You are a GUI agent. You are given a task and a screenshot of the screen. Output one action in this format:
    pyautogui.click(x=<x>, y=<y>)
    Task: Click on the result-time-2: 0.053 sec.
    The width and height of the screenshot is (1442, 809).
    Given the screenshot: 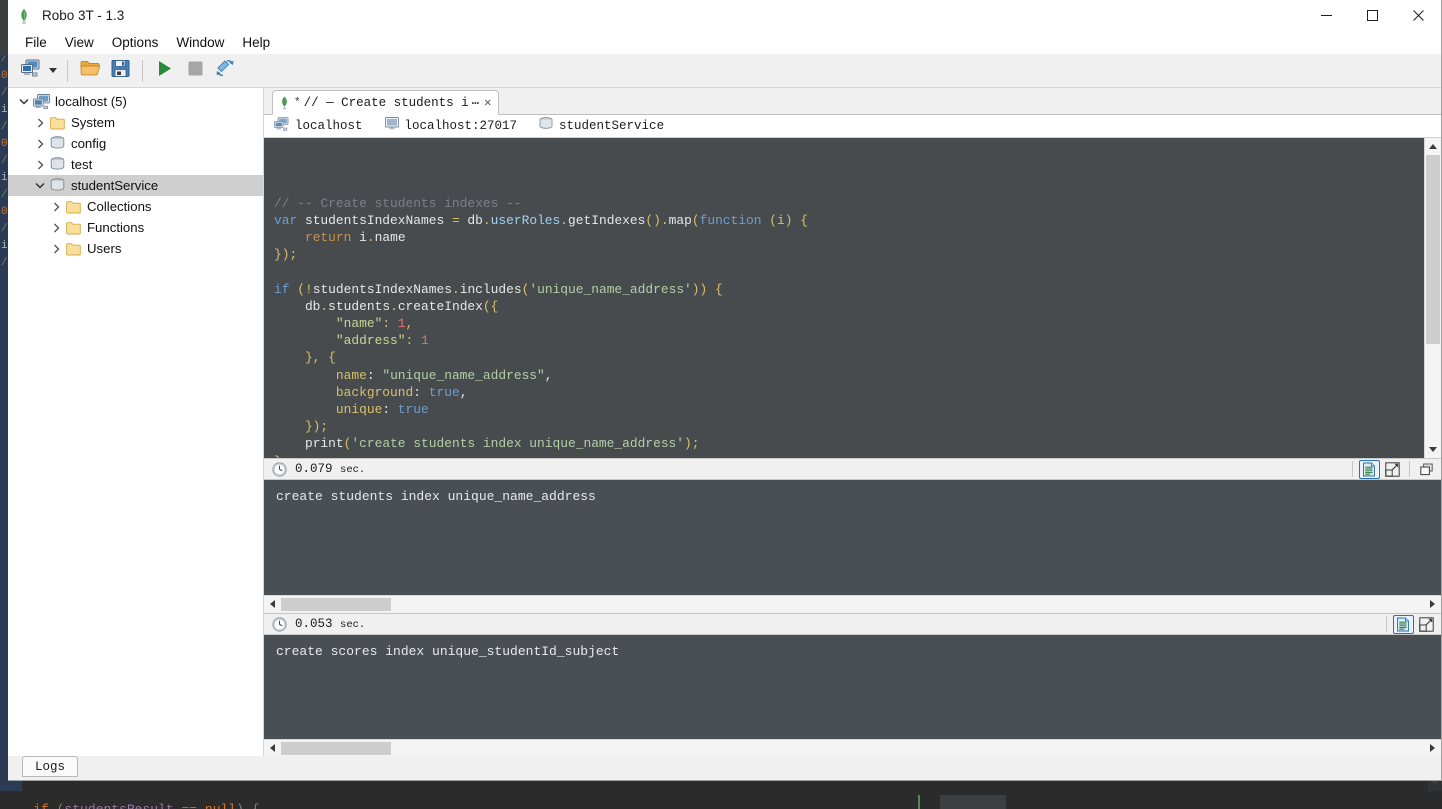 What is the action you would take?
    pyautogui.click(x=330, y=624)
    